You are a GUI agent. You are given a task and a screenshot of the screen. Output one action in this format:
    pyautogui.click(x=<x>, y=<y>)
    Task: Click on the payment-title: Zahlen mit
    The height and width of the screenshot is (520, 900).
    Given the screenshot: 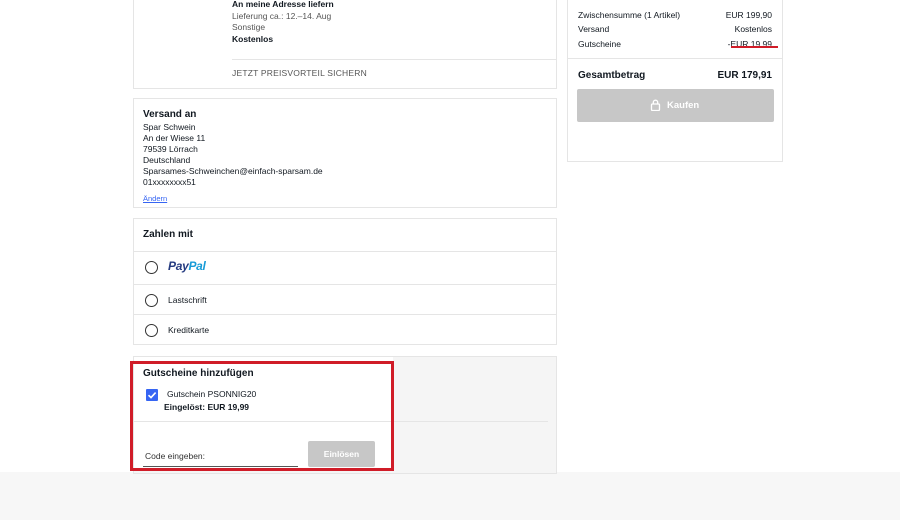 What is the action you would take?
    pyautogui.click(x=168, y=234)
    